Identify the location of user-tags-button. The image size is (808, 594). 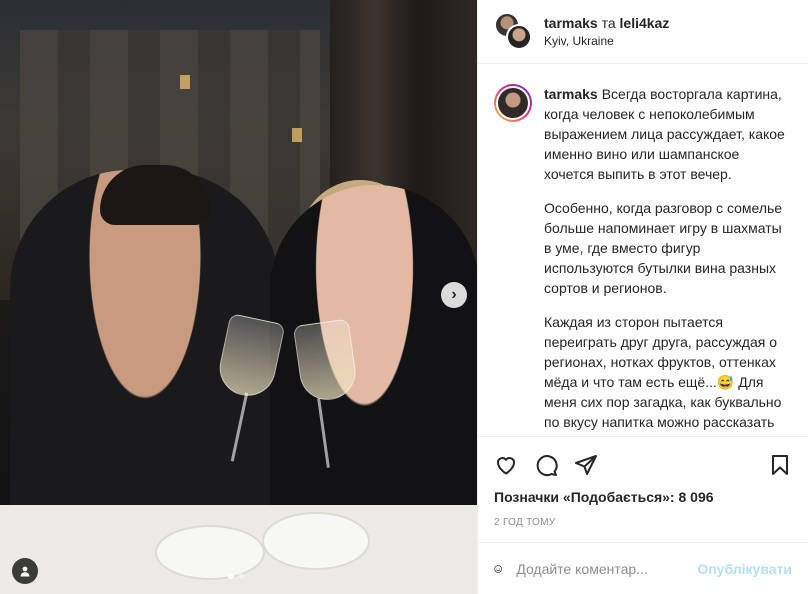
(25, 571).